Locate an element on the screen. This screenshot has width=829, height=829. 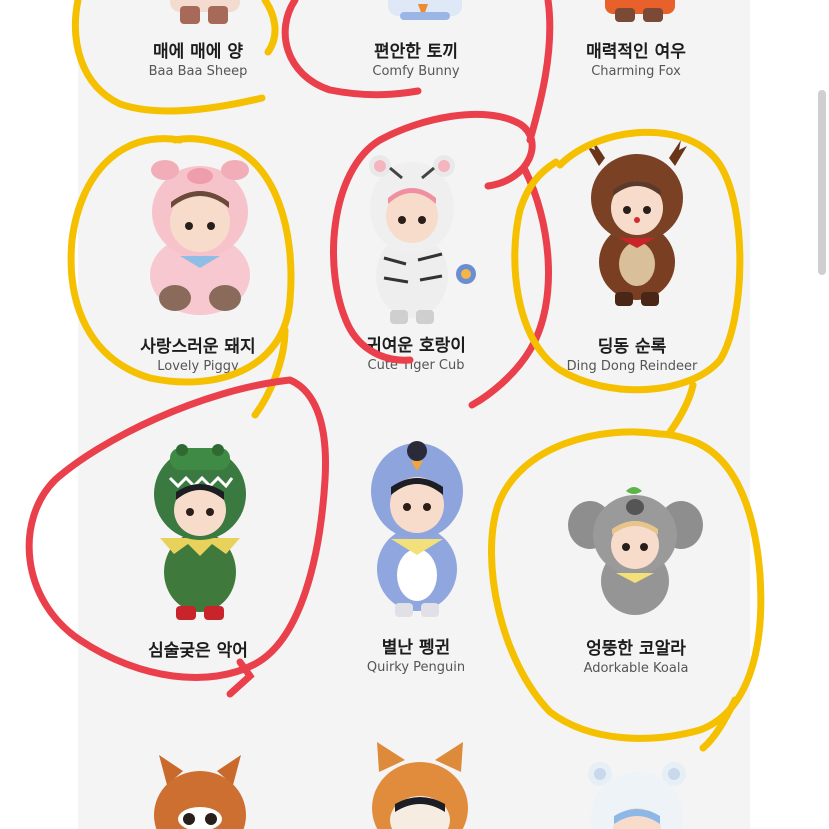
product-card-sheep: 매에 매에 양 Baa Baa Sheep is located at coordinates (198, 61).